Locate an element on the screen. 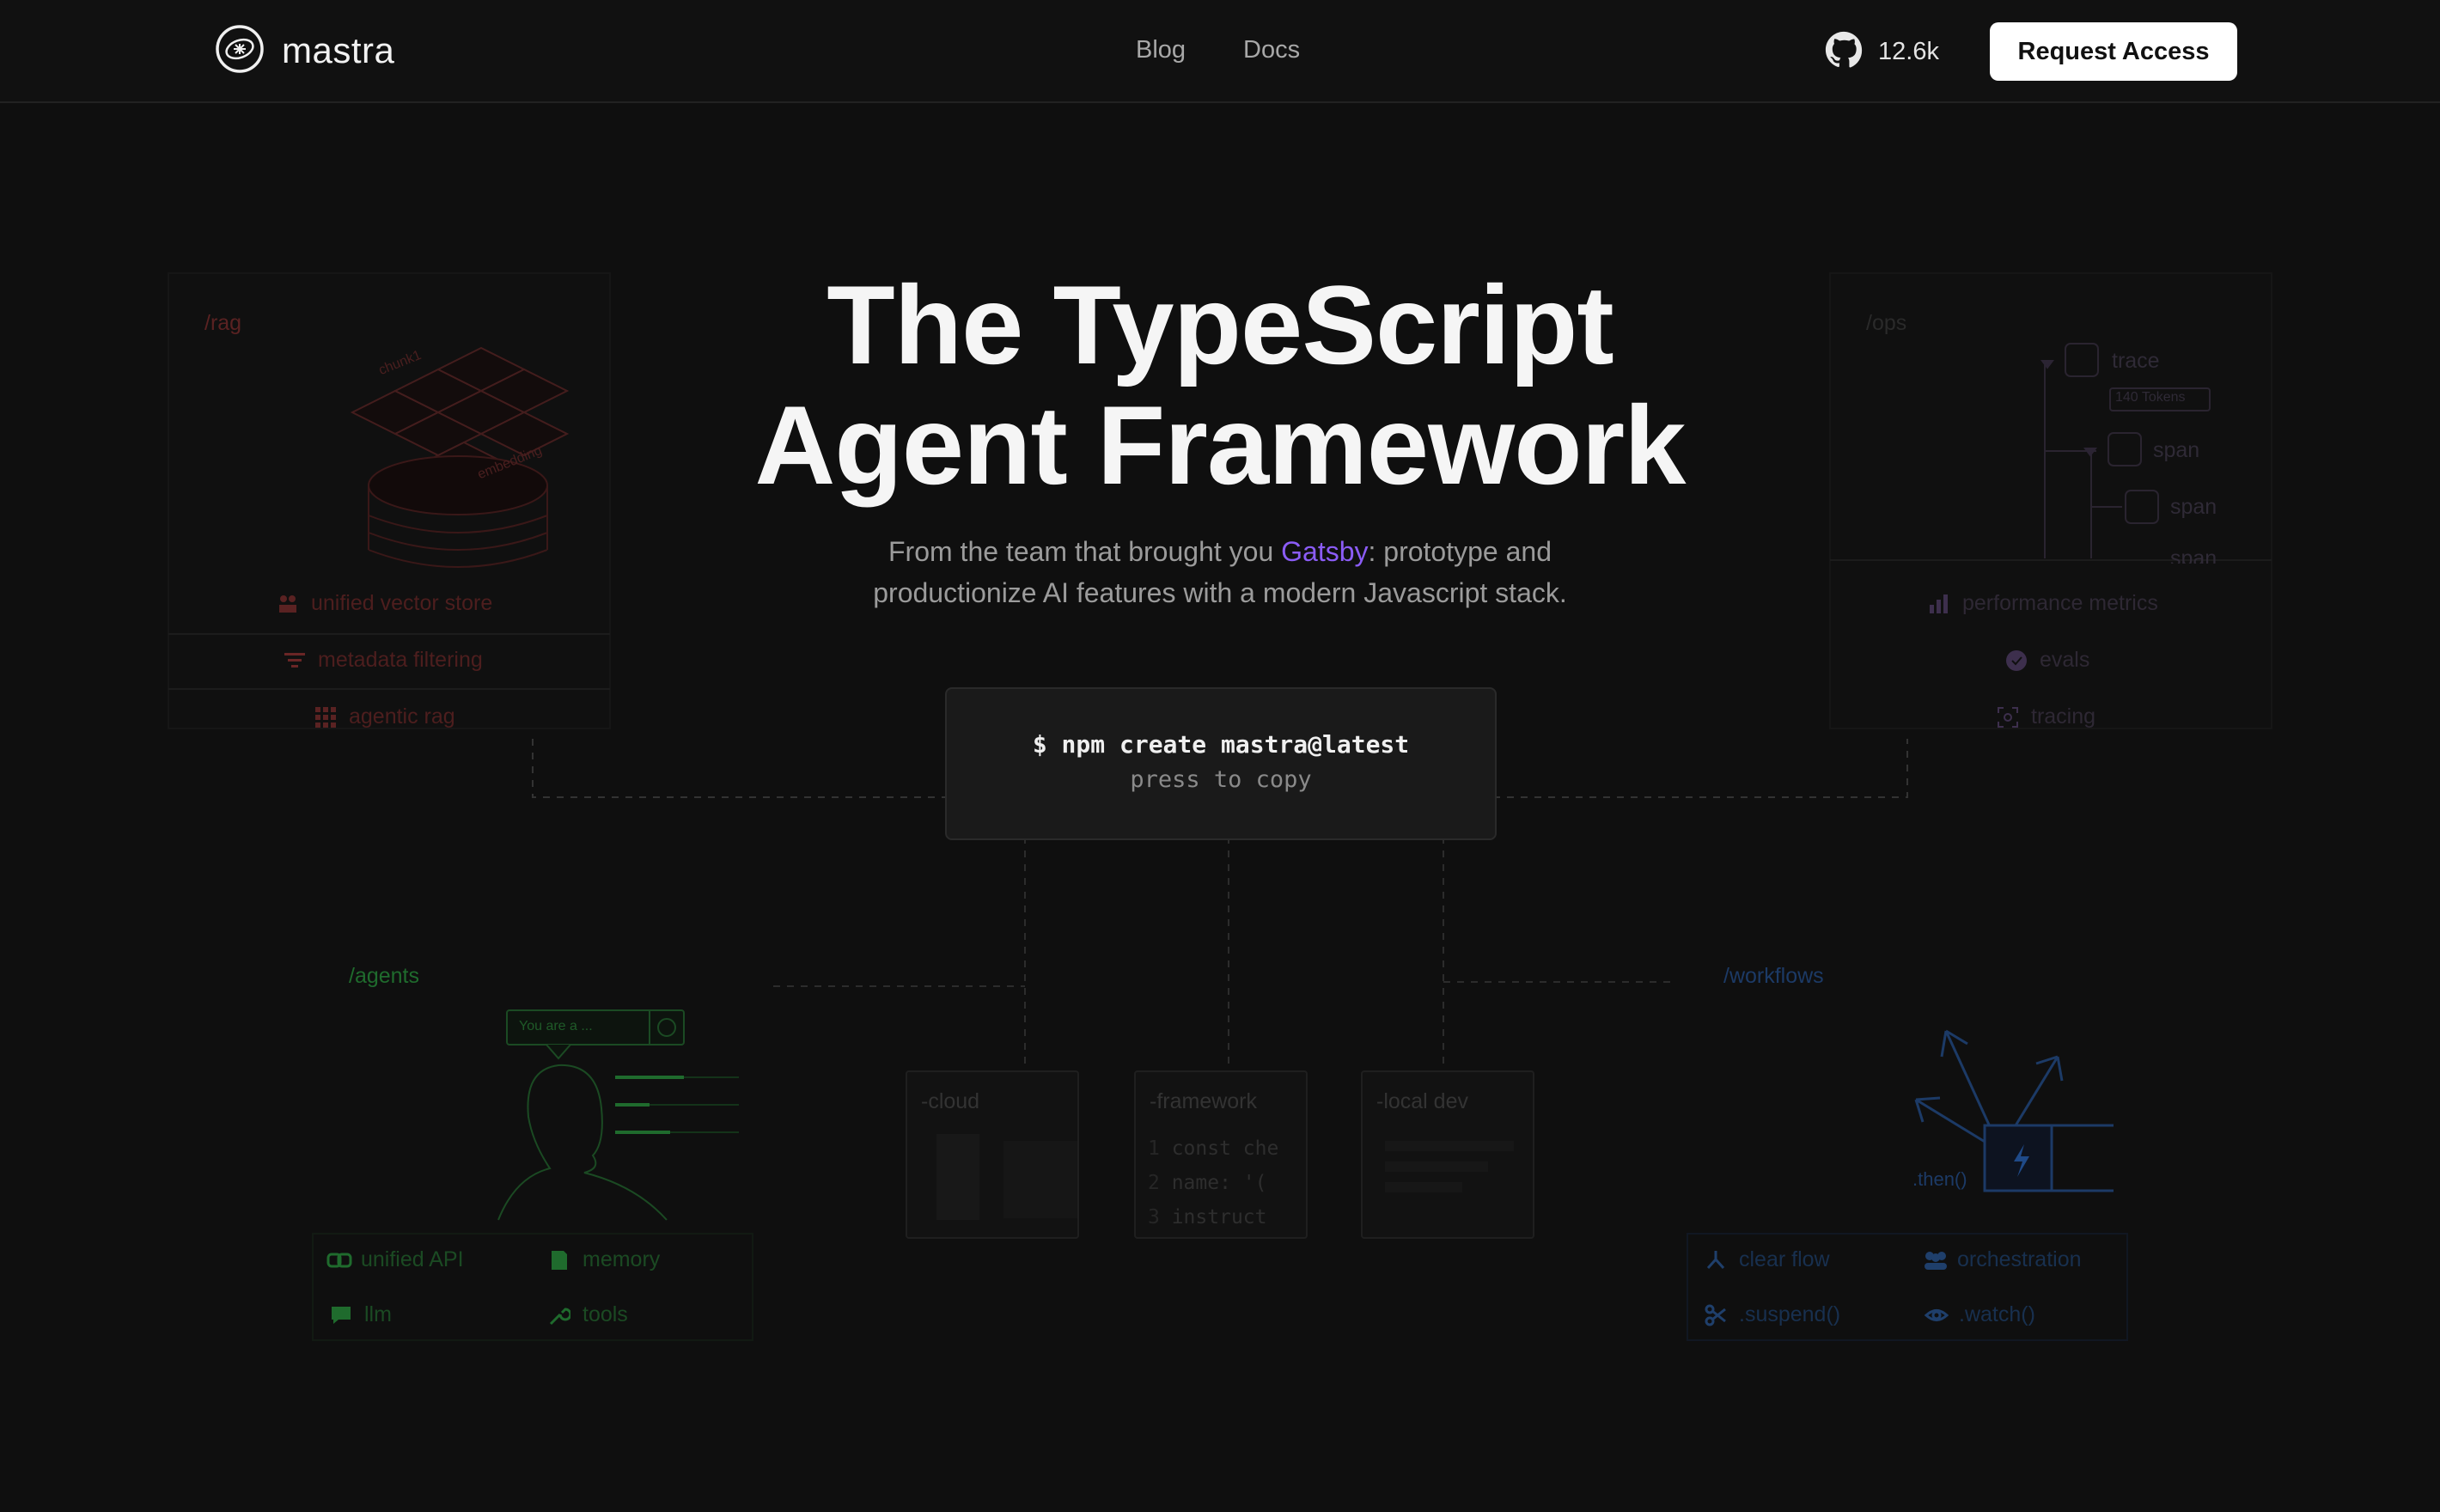 Image resolution: width=2440 pixels, height=1512 pixels. ops-tokens: 140 Tokens is located at coordinates (2150, 397).